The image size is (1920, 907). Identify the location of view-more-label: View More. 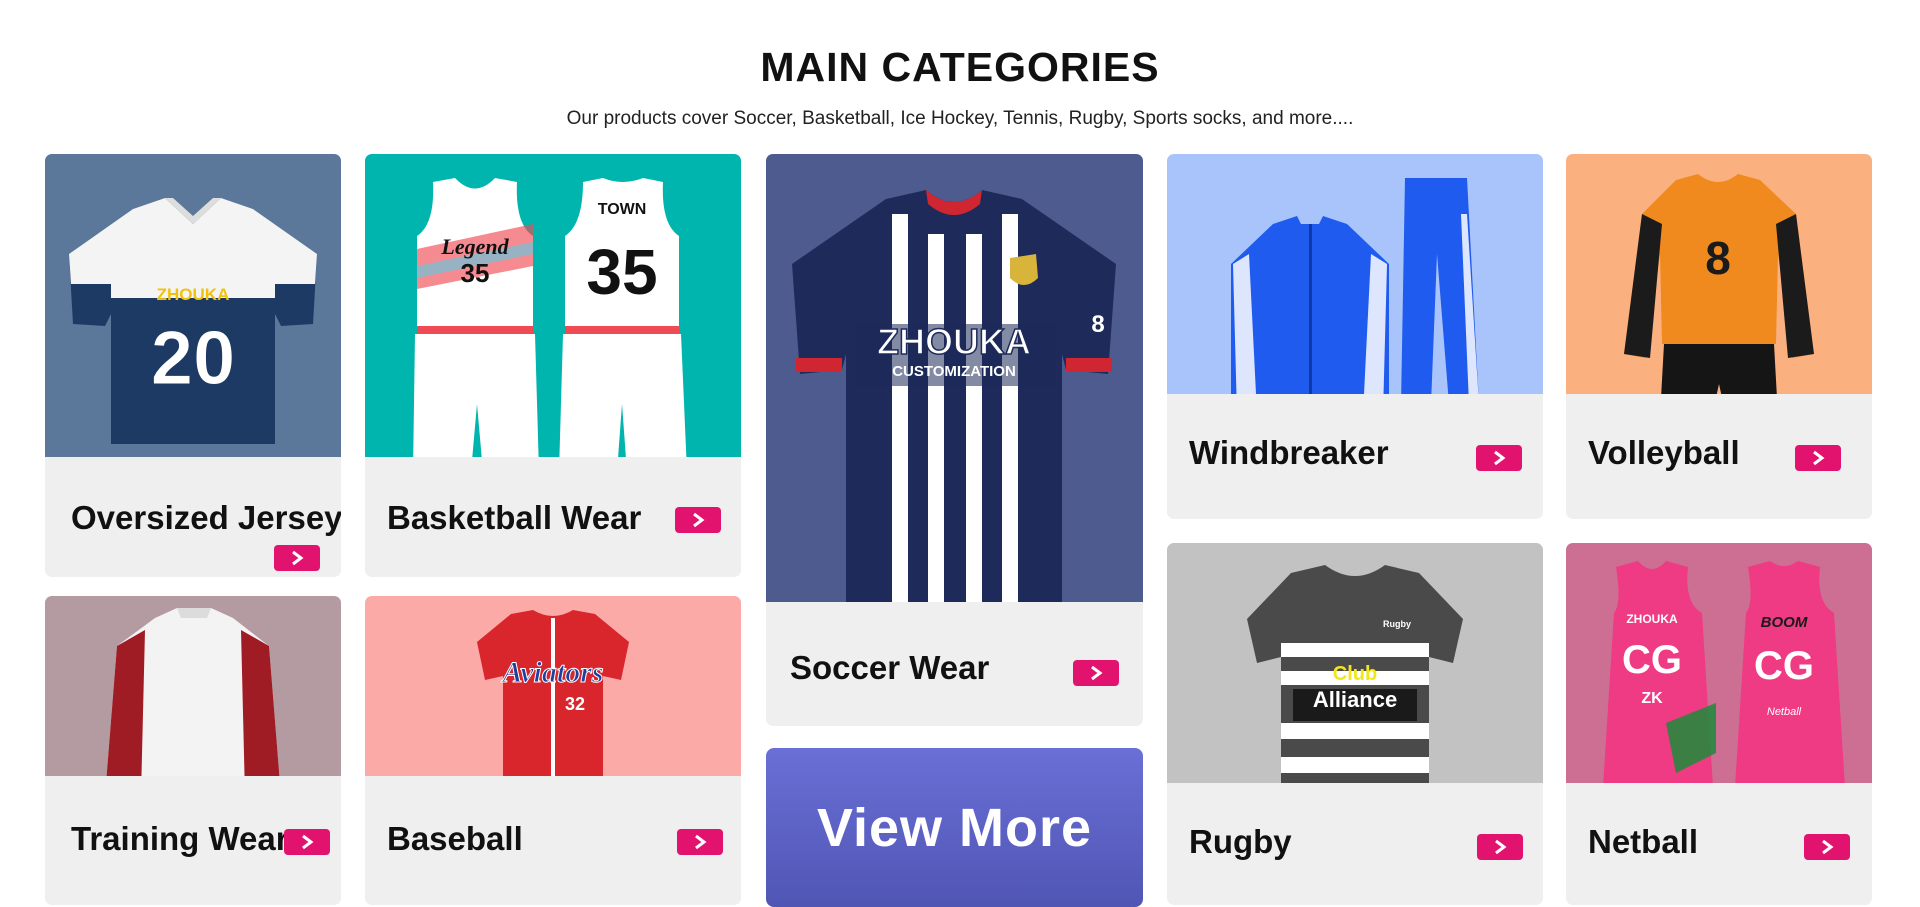
(954, 827).